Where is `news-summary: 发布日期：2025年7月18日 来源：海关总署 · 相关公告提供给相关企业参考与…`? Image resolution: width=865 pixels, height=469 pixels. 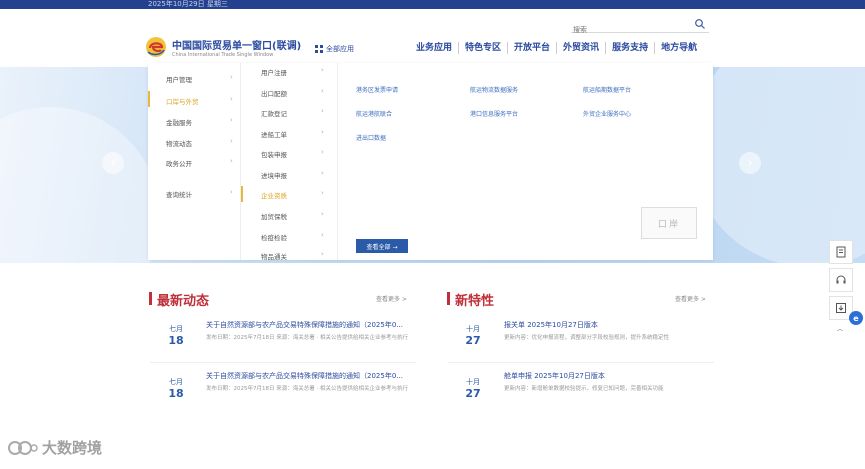
news-summary: 发布日期：2025年7月18日 来源：海关总署 · 相关公告提供给相关企业参考与… is located at coordinates (307, 389).